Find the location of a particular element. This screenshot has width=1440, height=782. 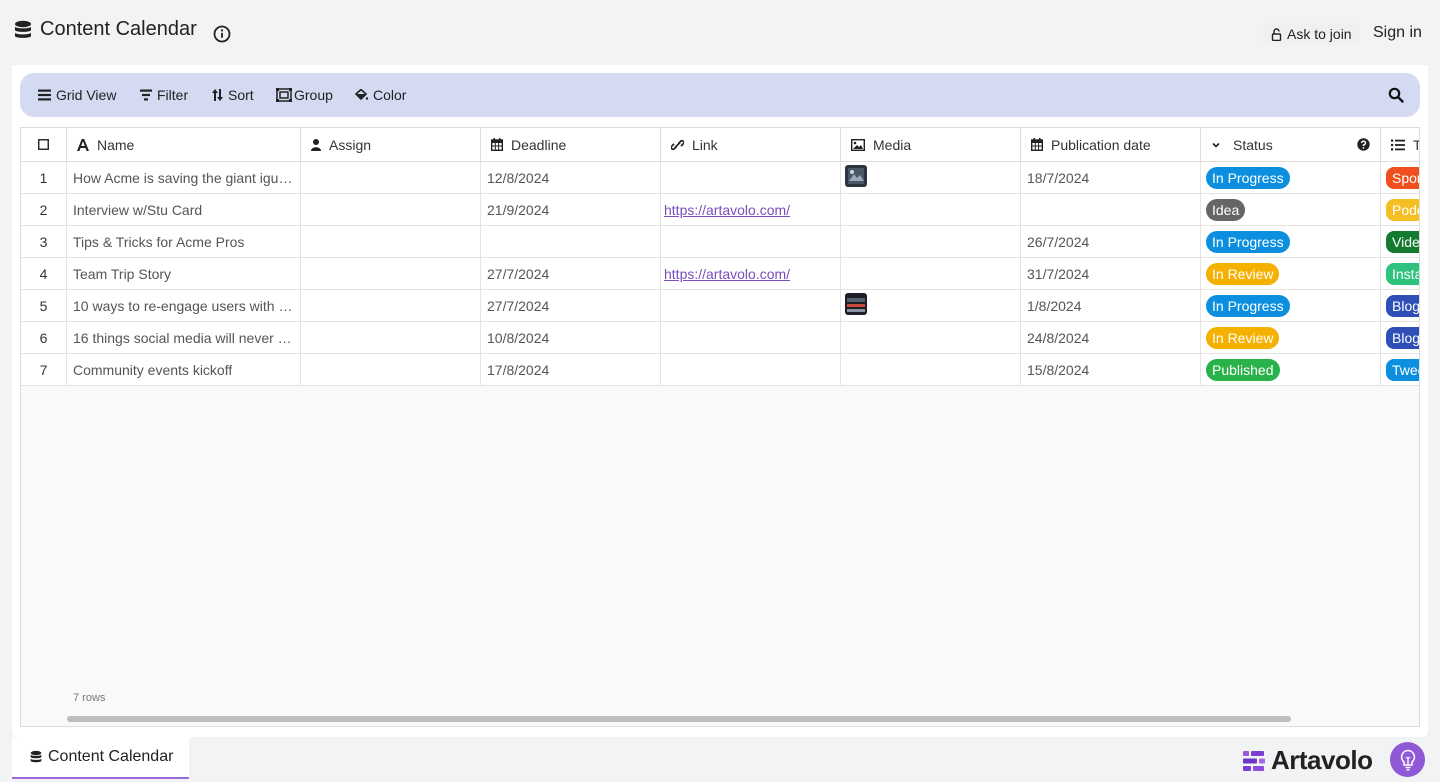

cell-name: Interview w/Stu Card is located at coordinates (184, 209).